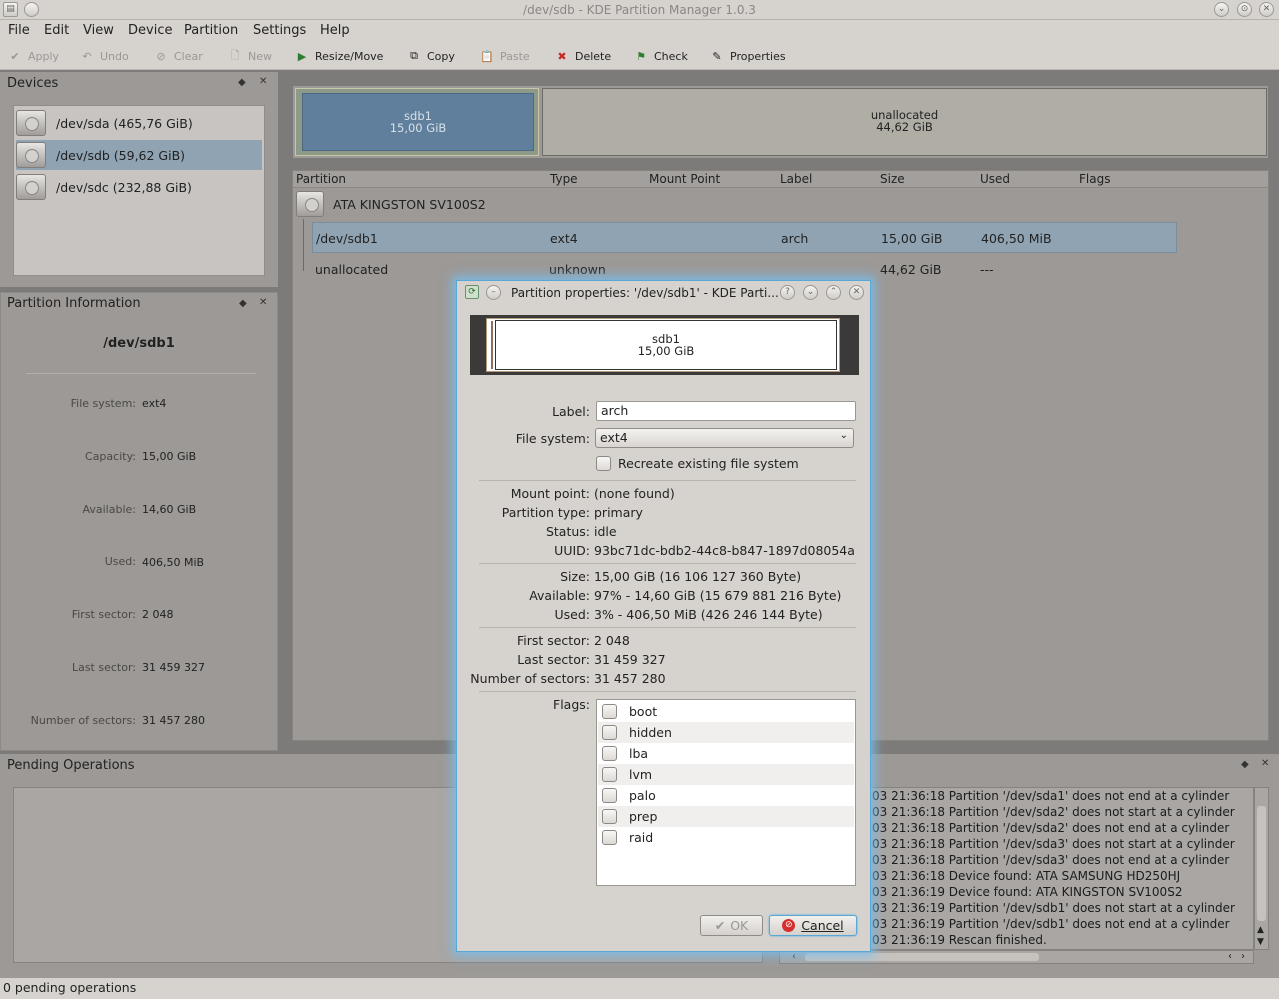  I want to click on label-input: arch, so click(726, 411).